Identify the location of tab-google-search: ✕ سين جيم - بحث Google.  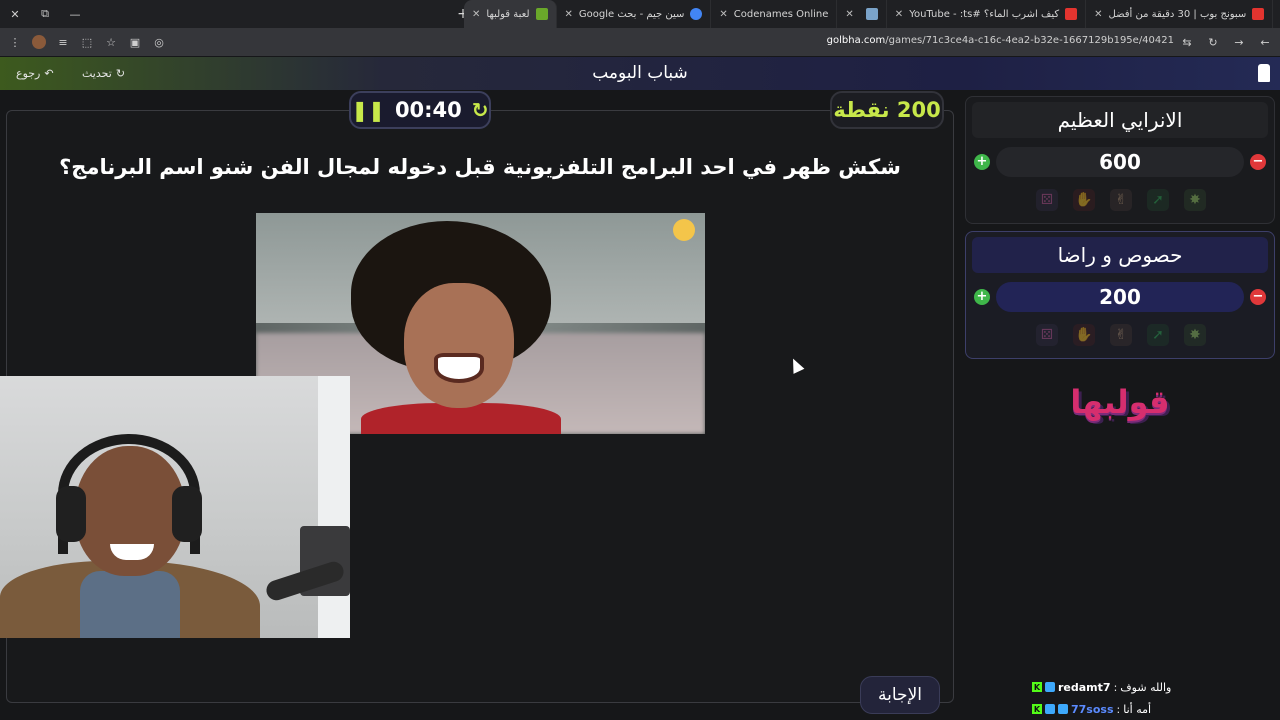
(634, 14).